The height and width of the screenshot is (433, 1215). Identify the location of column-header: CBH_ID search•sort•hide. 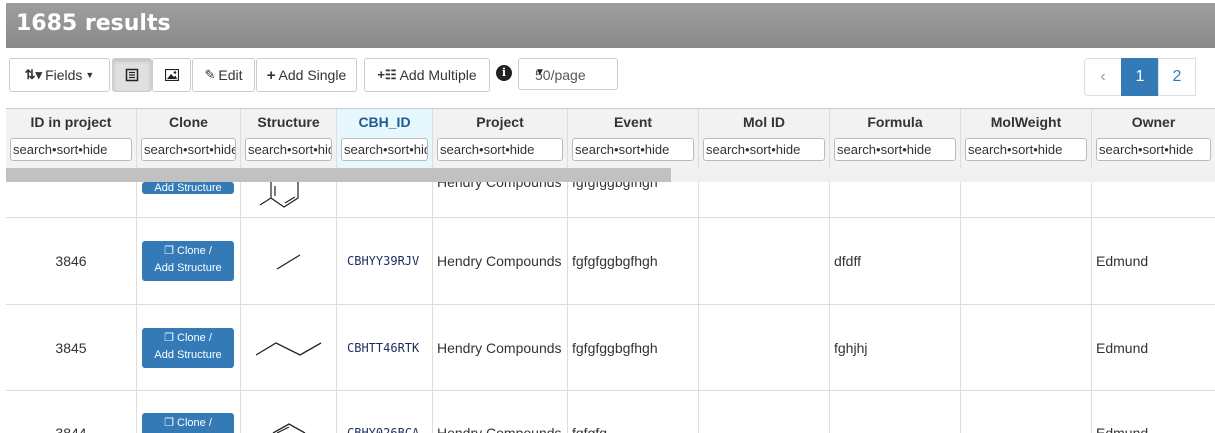
(384, 139).